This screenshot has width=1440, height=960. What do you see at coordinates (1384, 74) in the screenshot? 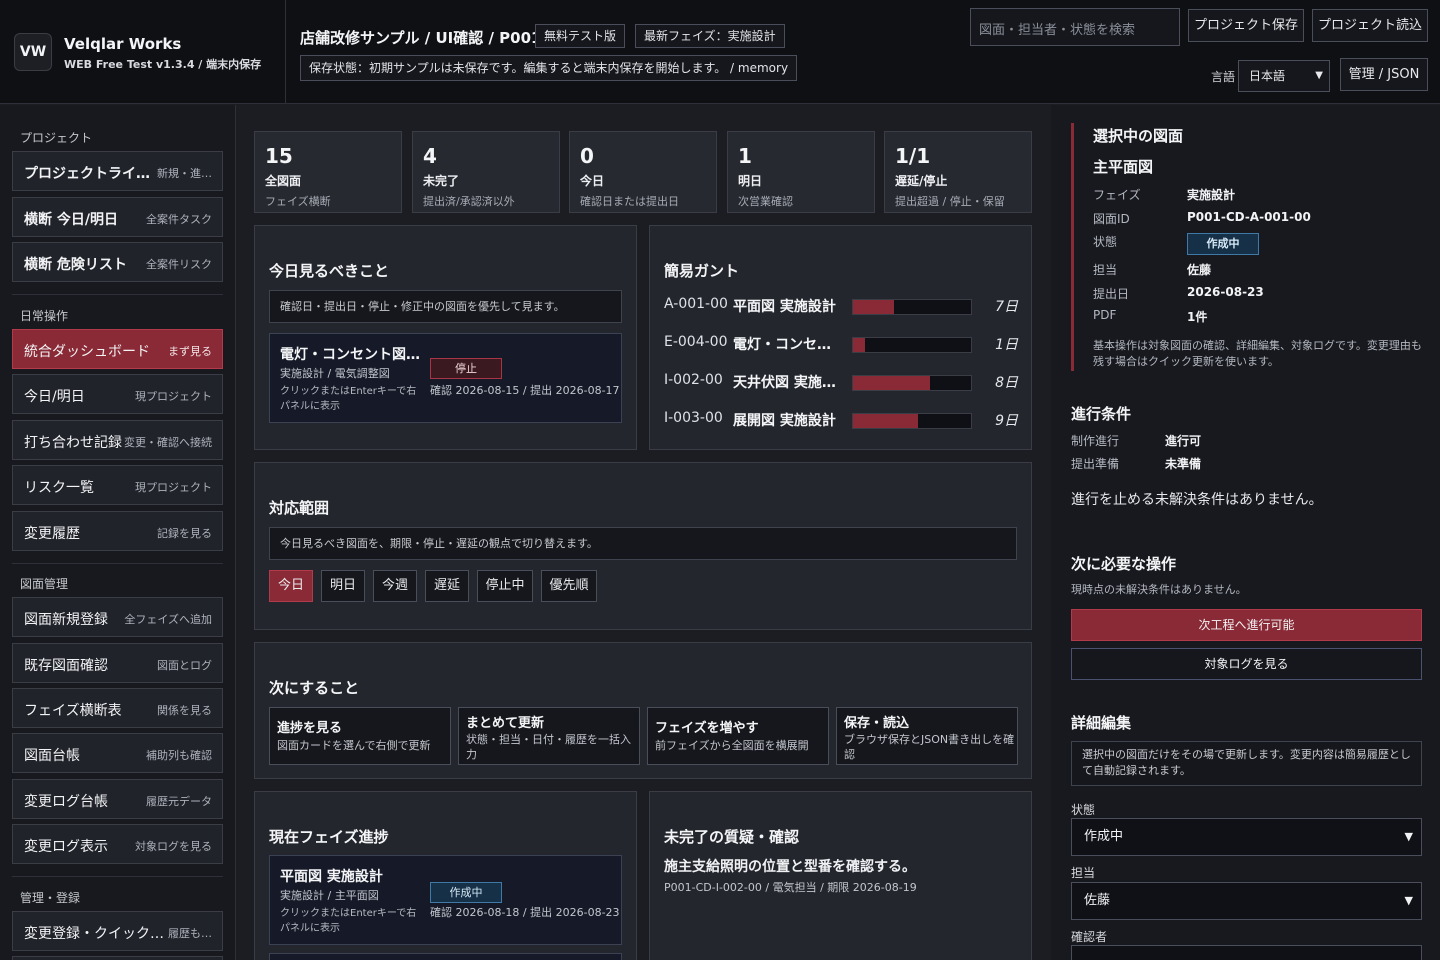
I see `admin-json-button: 管理 / JSON` at bounding box center [1384, 74].